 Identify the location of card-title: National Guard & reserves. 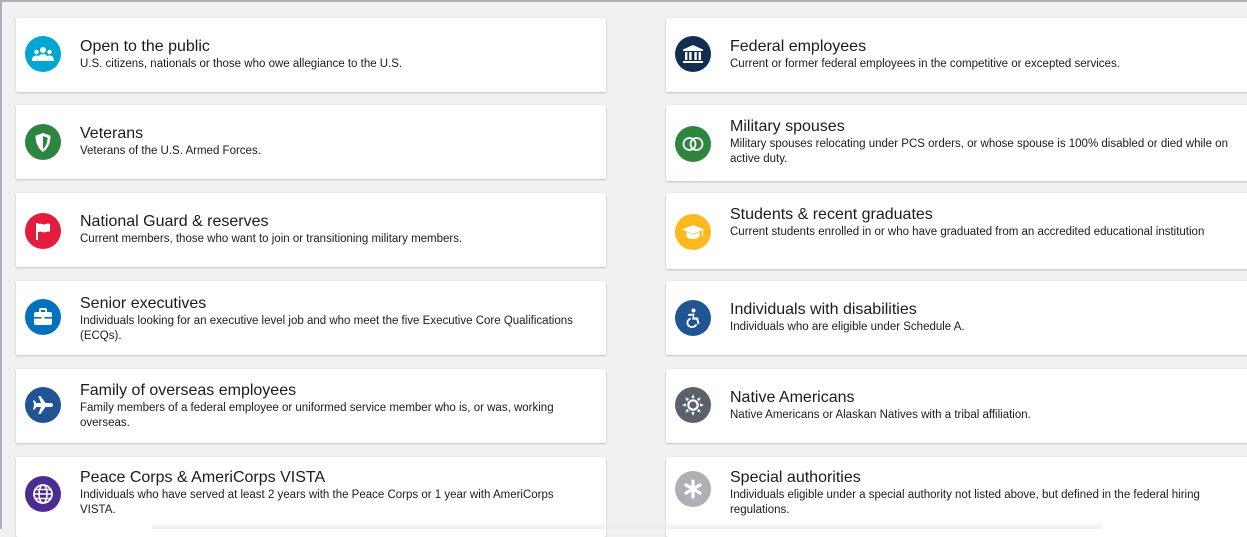
(174, 221).